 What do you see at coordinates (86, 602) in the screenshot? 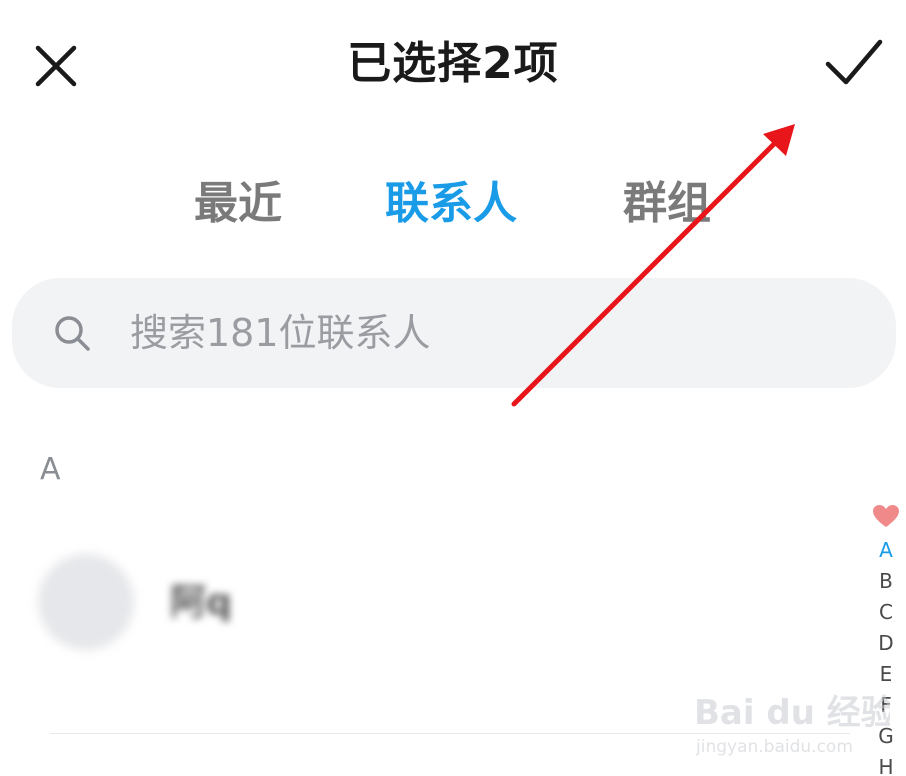
I see `avatar` at bounding box center [86, 602].